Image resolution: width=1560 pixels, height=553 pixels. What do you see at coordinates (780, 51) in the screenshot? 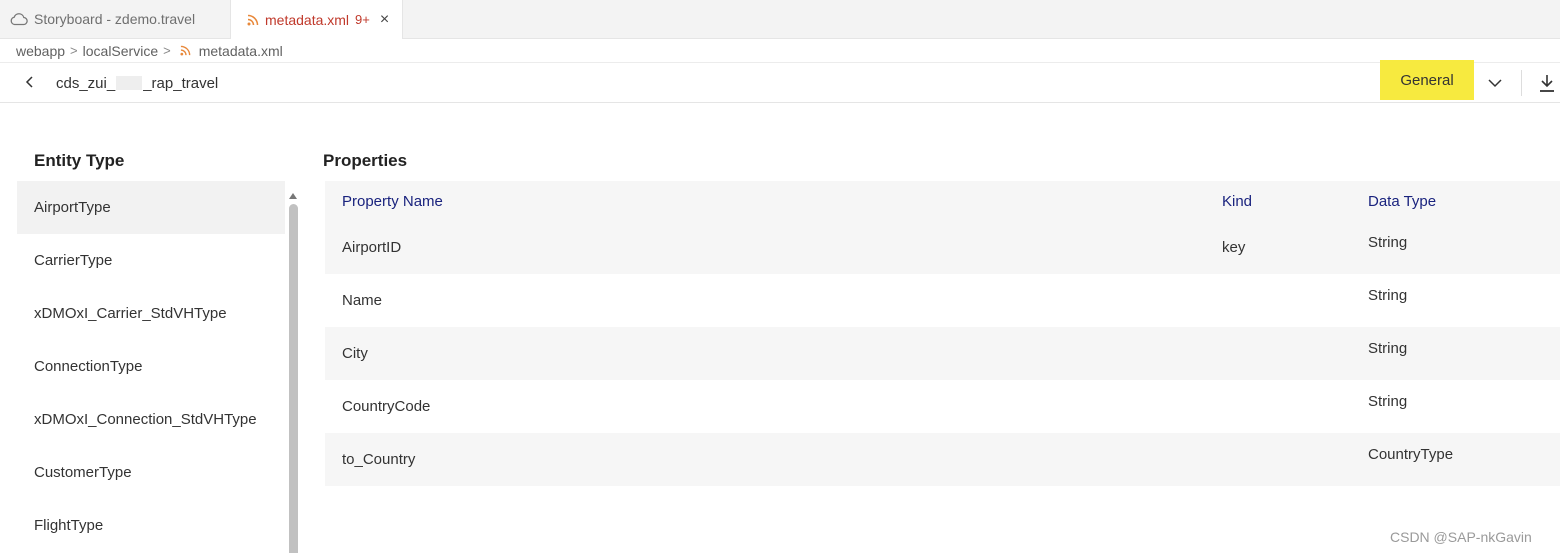
I see `breadcrumb: webapp > localService > metadata.xml` at bounding box center [780, 51].